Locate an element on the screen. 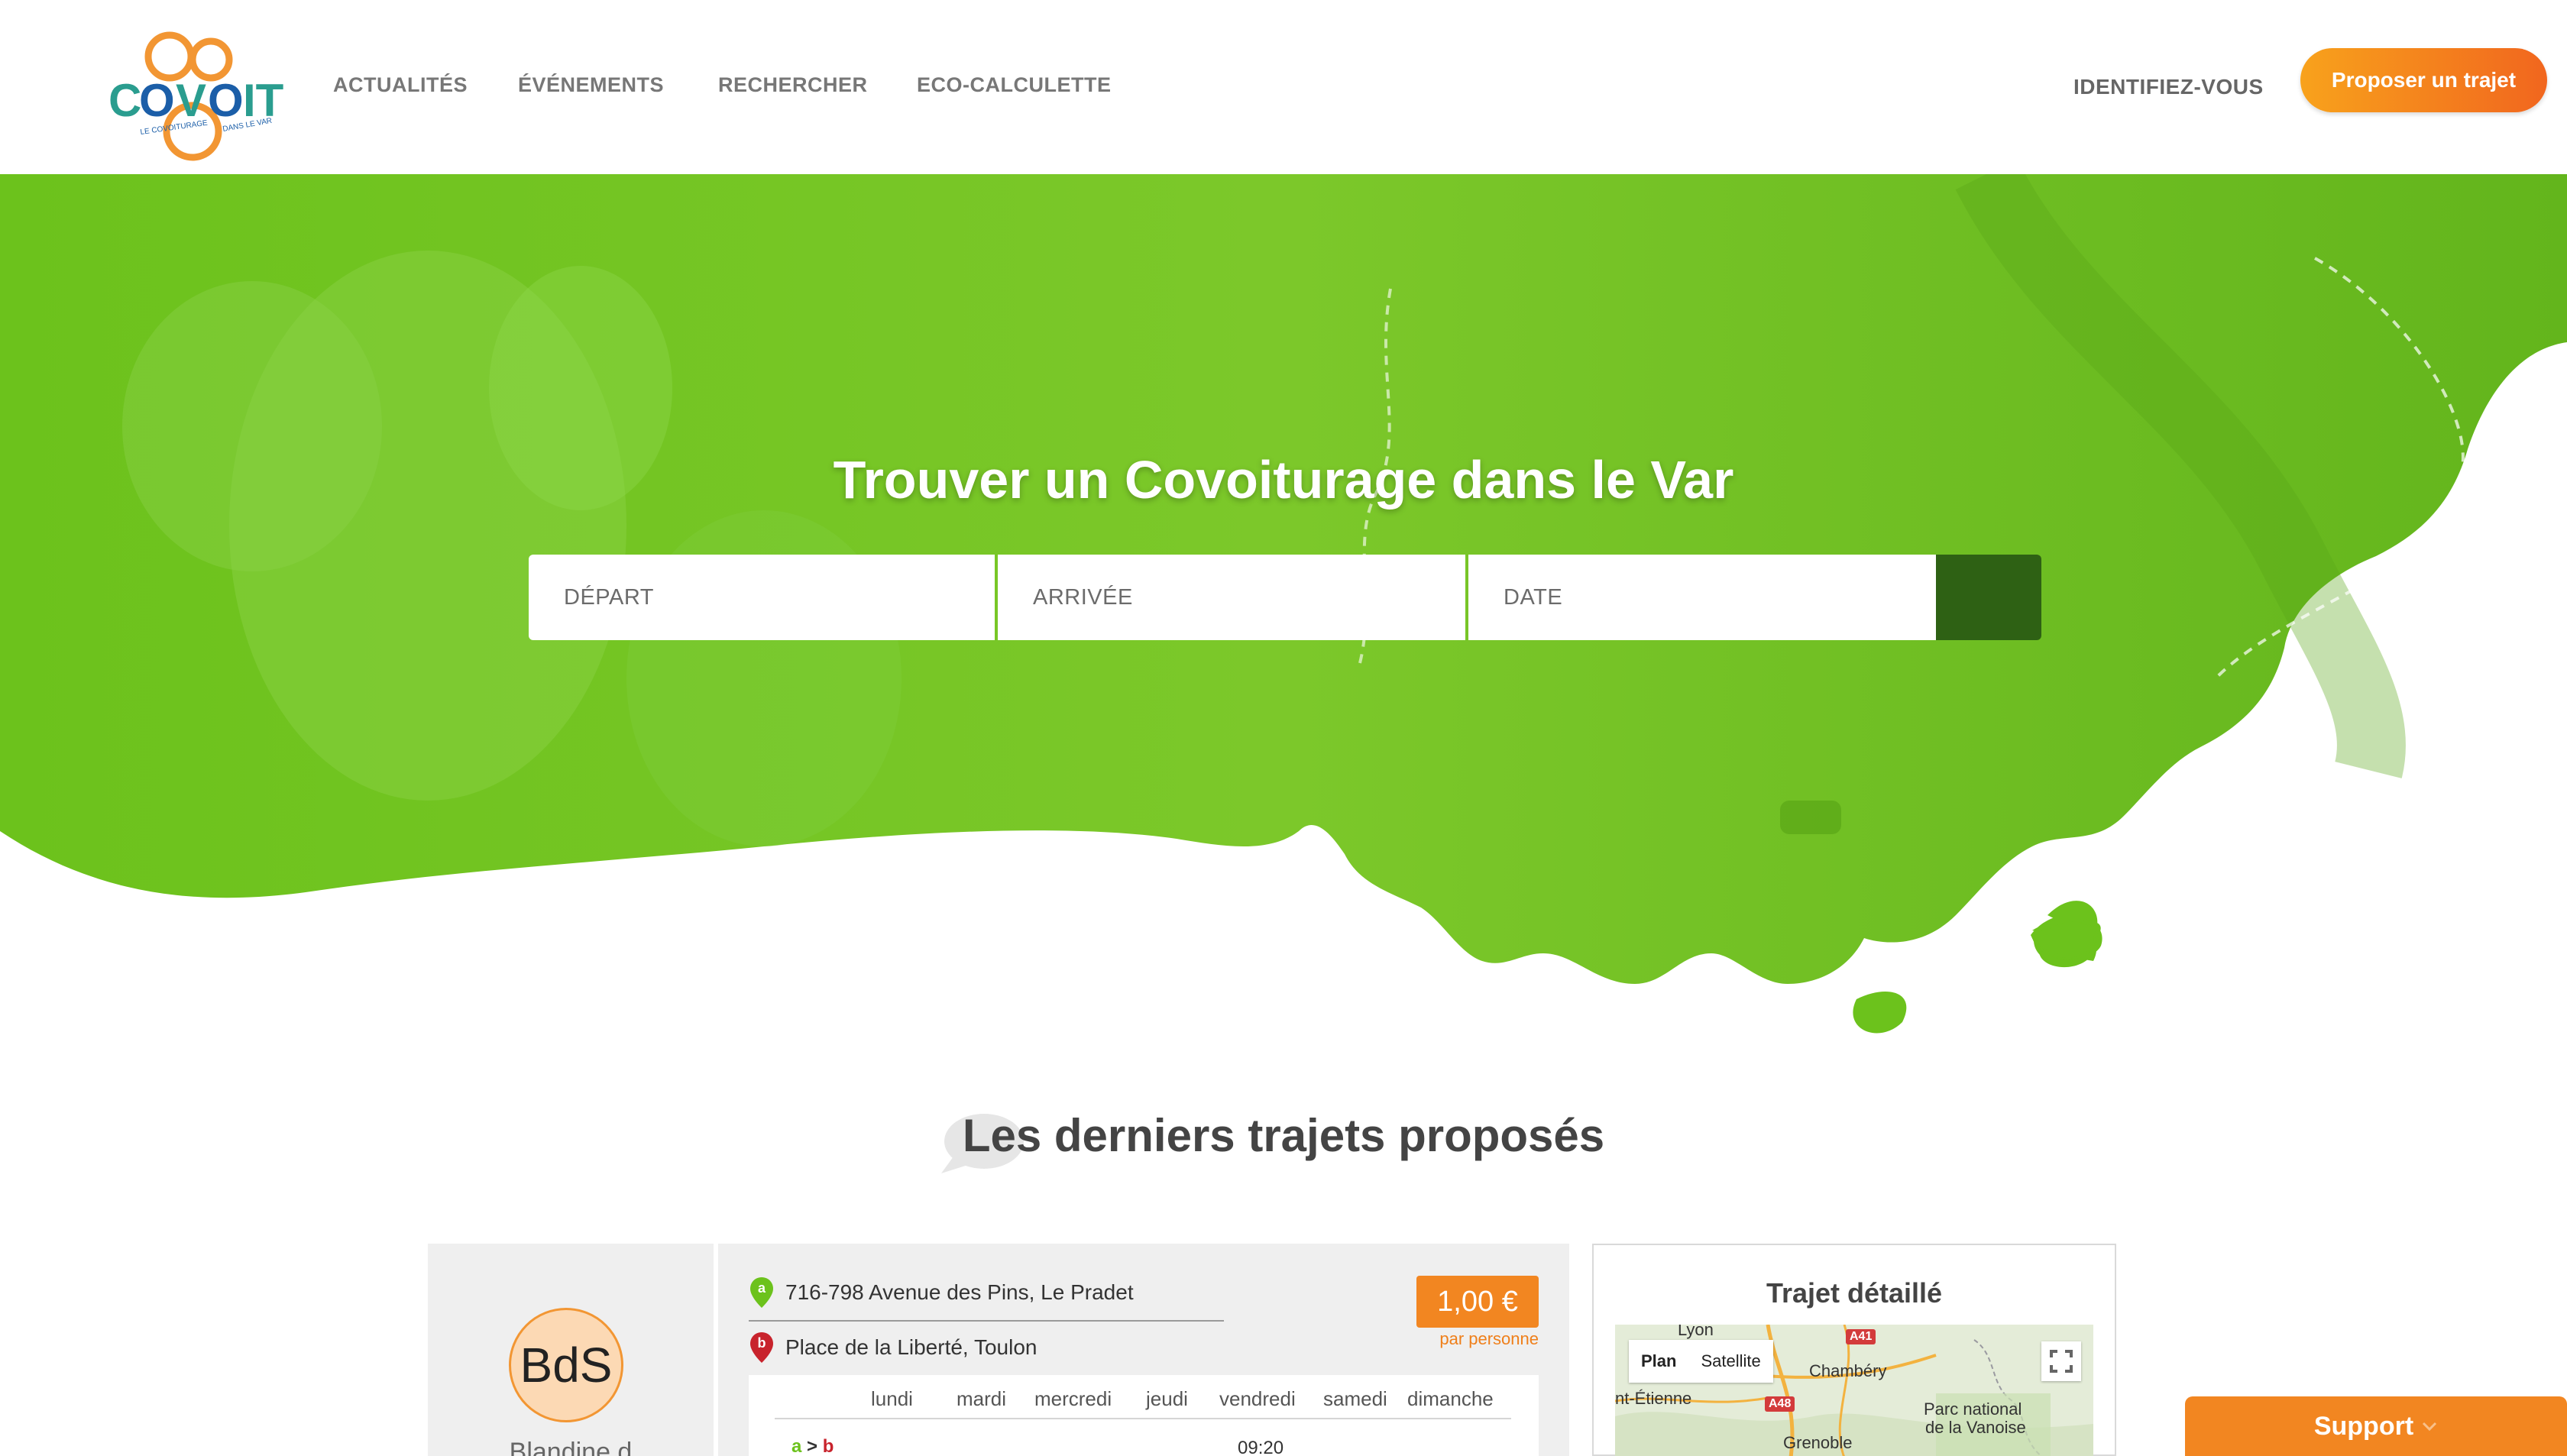  stop-arrival: b Place de la Liberté, Toulon is located at coordinates (893, 1347).